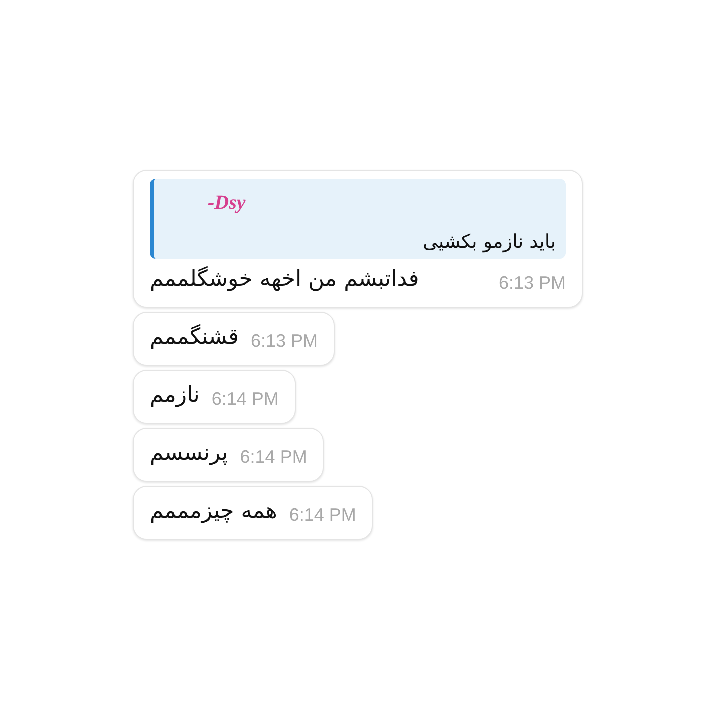 The image size is (720, 720). What do you see at coordinates (175, 396) in the screenshot?
I see `message-text: نازمم` at bounding box center [175, 396].